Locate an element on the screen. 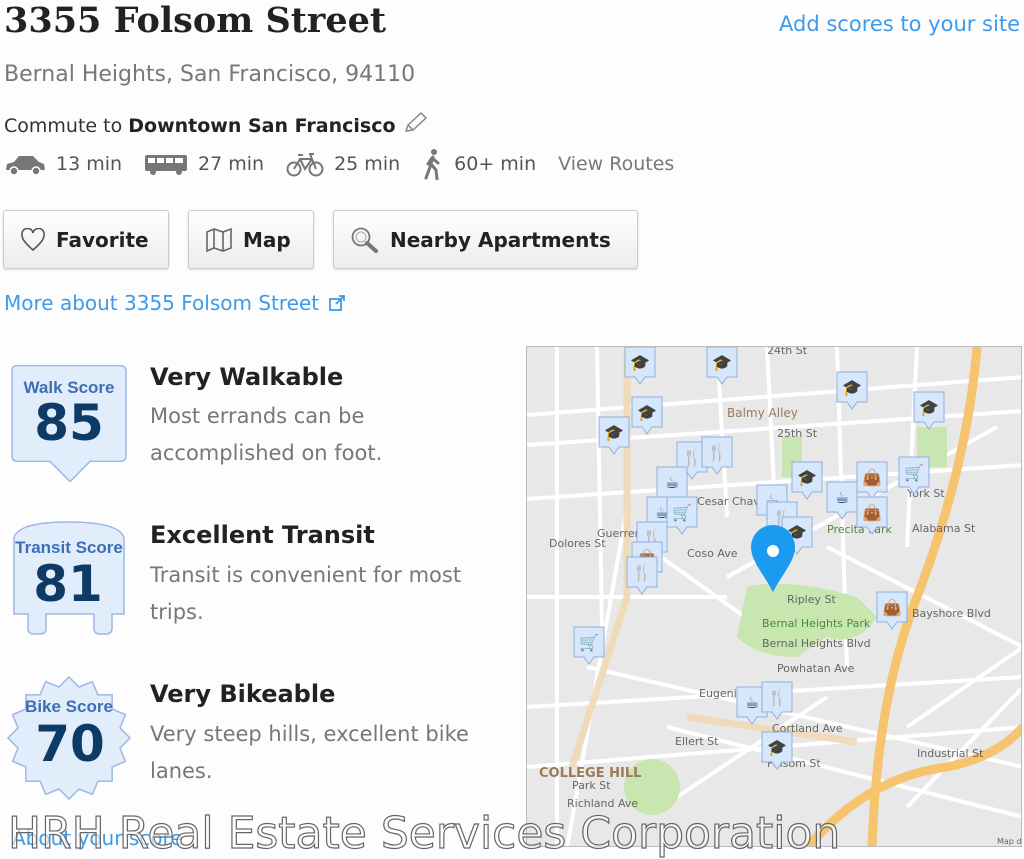  bike-time: 25 min is located at coordinates (367, 164).